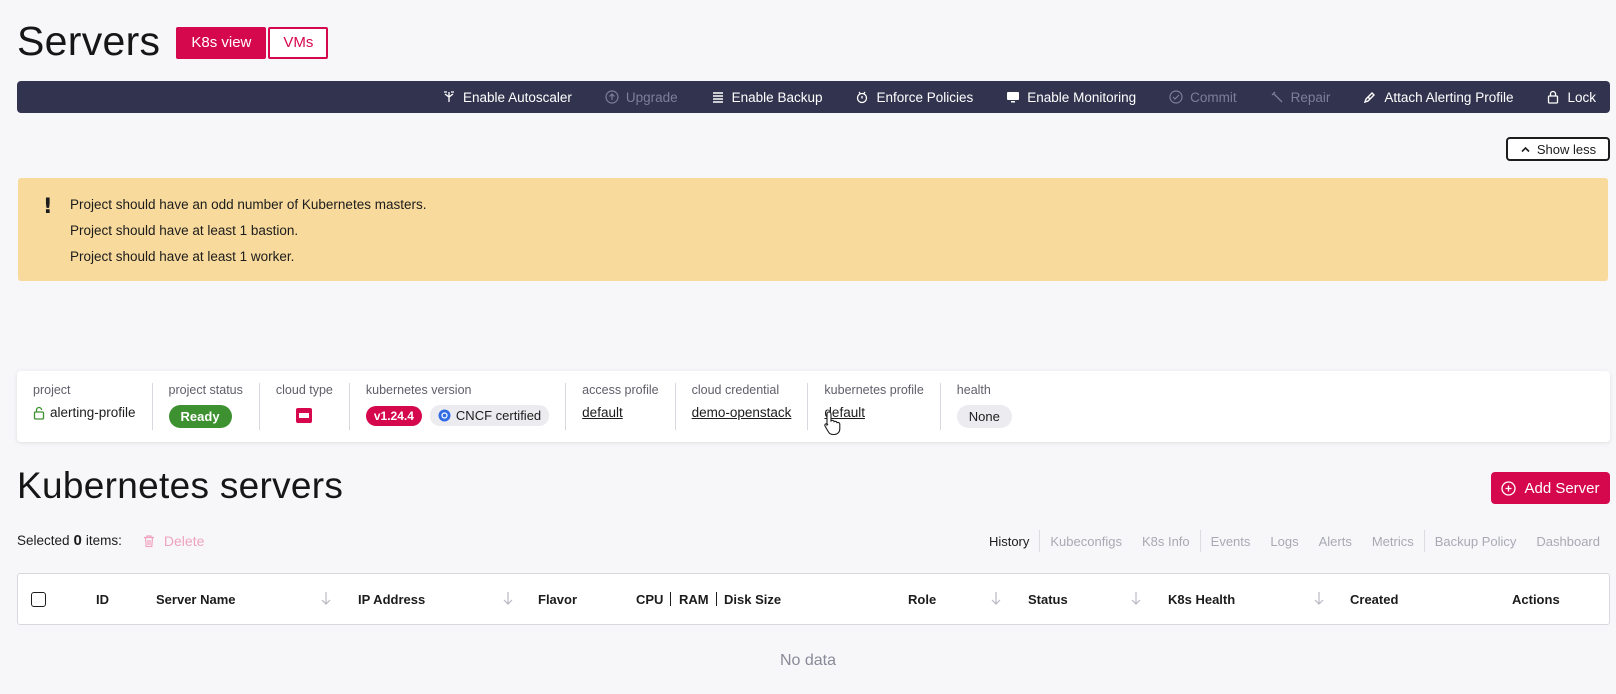 The width and height of the screenshot is (1616, 694). What do you see at coordinates (735, 390) in the screenshot?
I see `cloud-credential-label: cloud credential` at bounding box center [735, 390].